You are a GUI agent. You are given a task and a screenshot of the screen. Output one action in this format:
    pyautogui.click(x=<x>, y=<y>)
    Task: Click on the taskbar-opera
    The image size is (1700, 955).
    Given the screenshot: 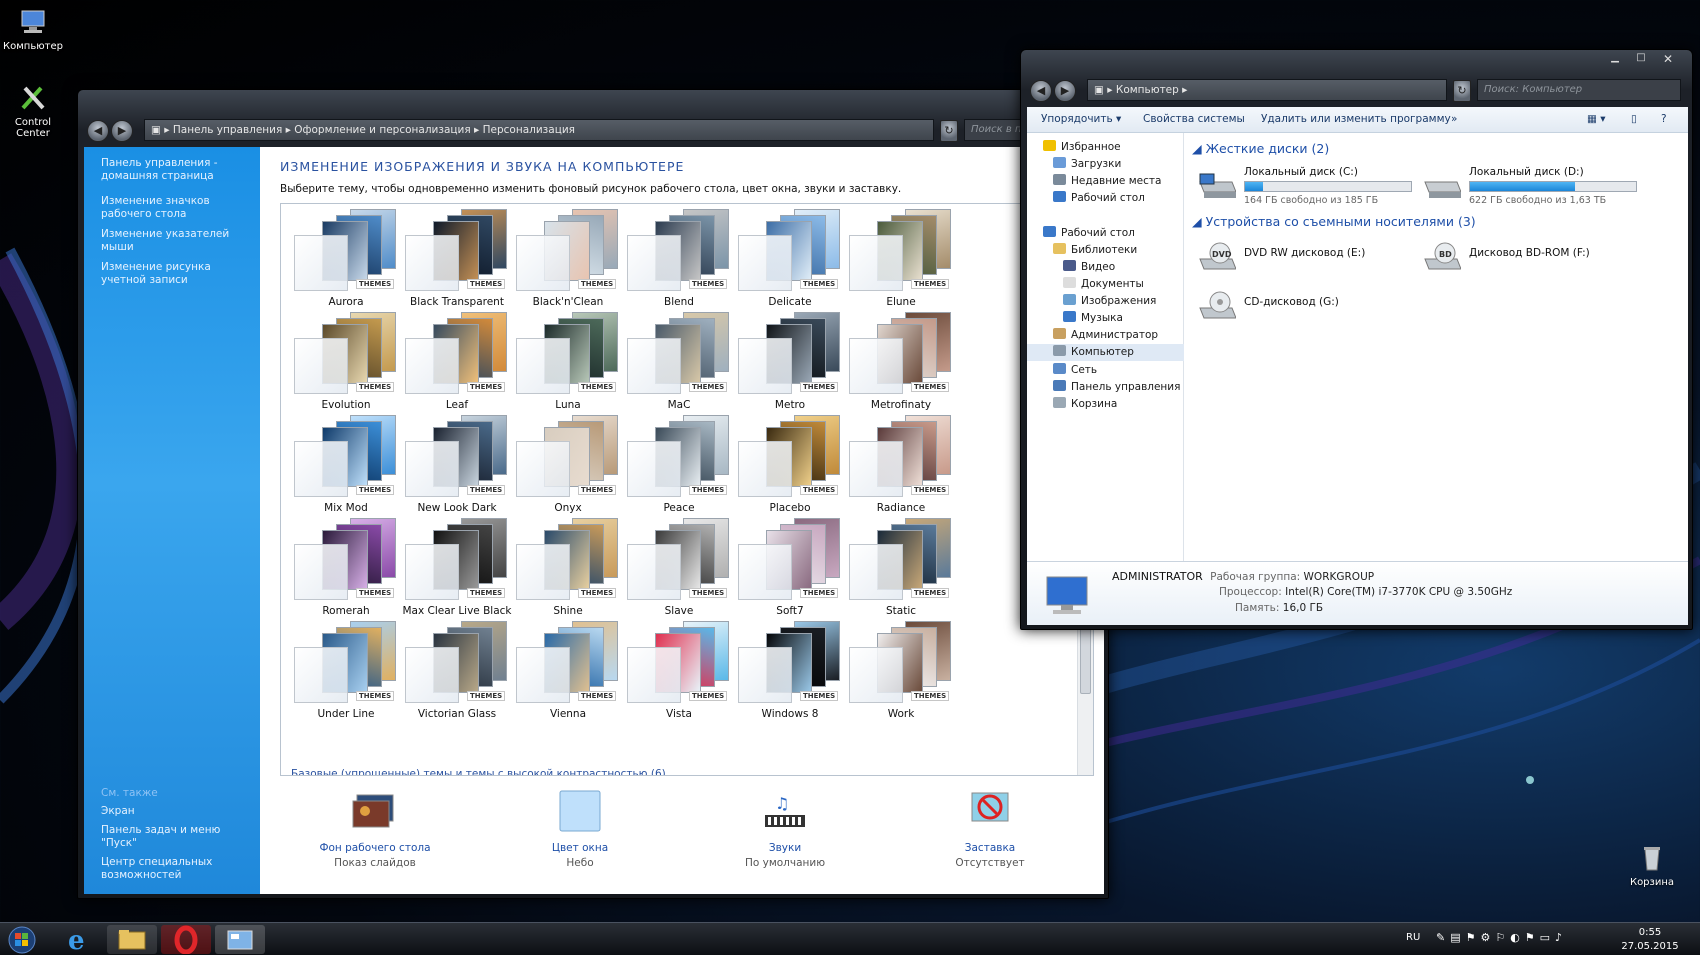 What is the action you would take?
    pyautogui.click(x=186, y=940)
    